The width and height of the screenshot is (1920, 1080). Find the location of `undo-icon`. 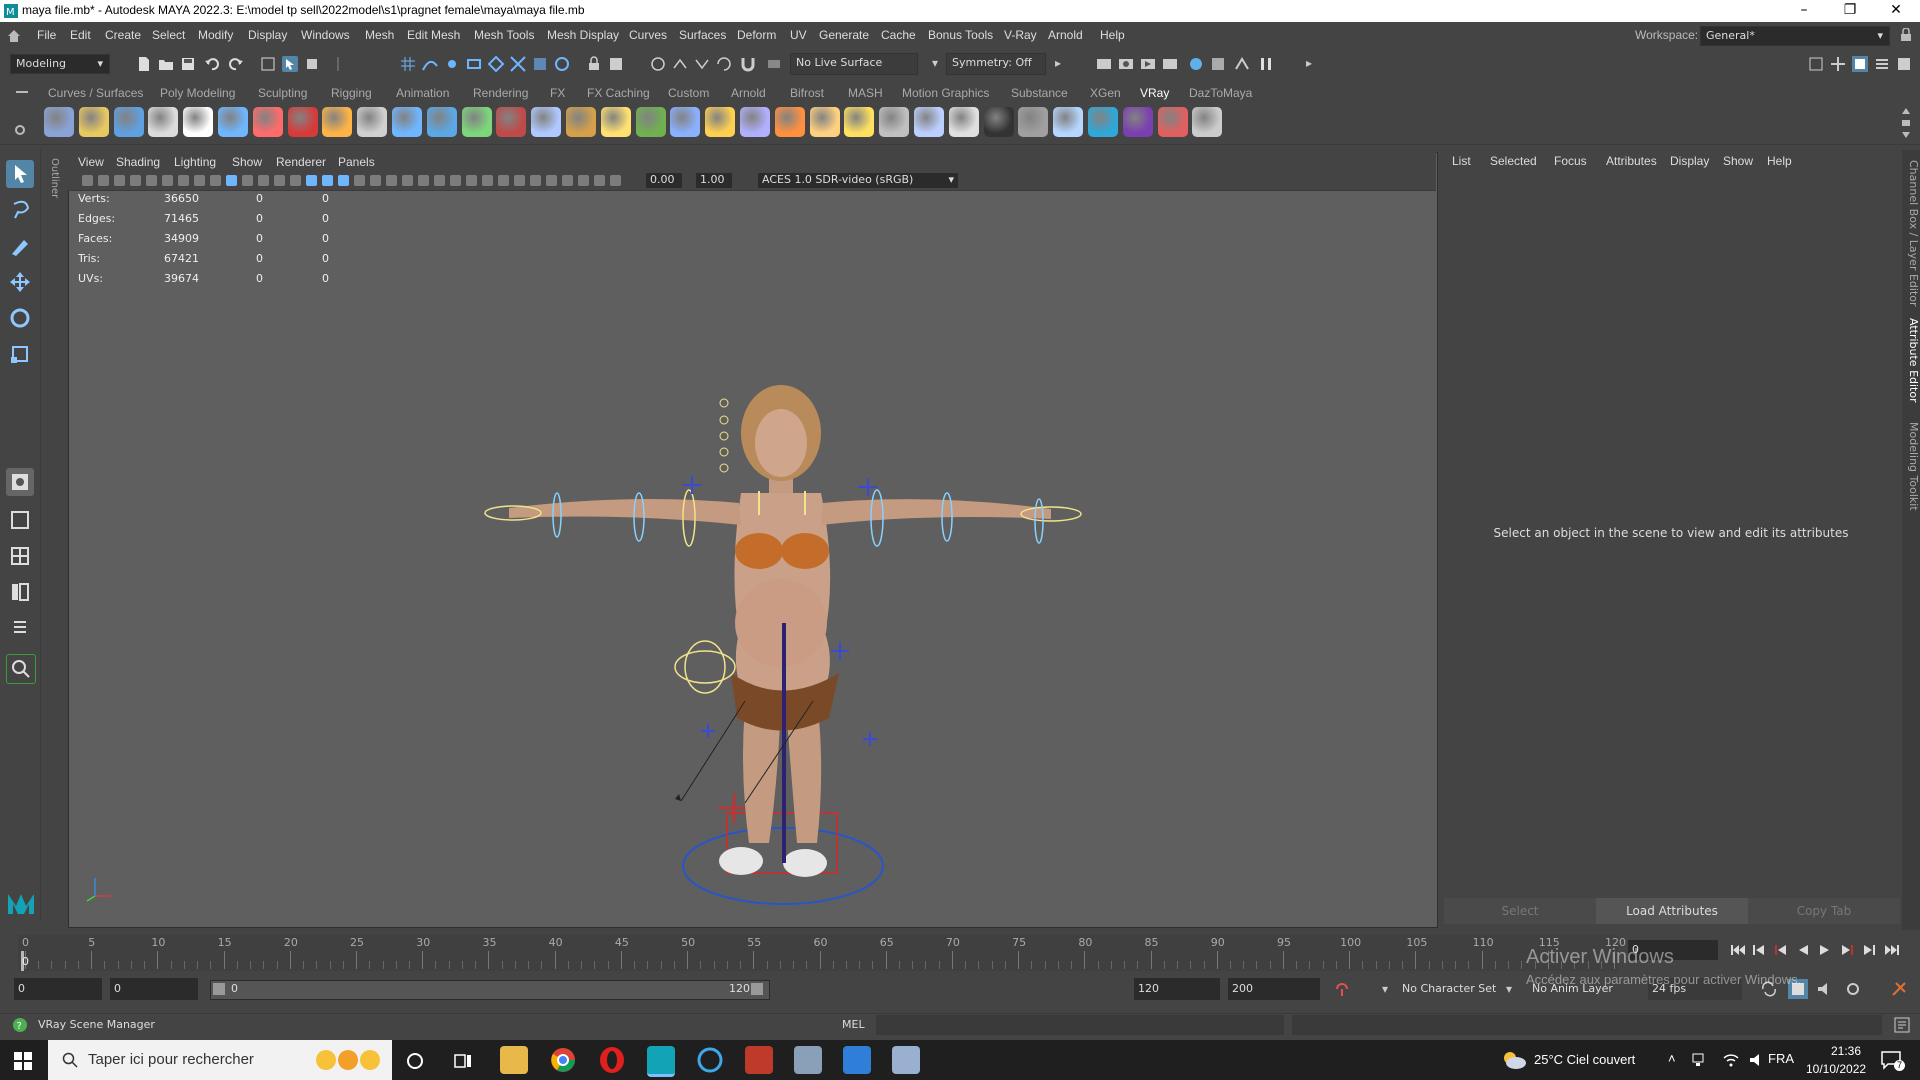

undo-icon is located at coordinates (212, 64).